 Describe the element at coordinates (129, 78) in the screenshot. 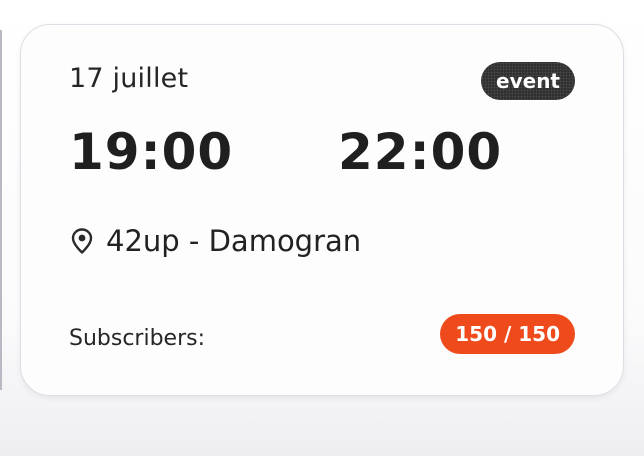

I see `event-date: 17 juillet` at that location.